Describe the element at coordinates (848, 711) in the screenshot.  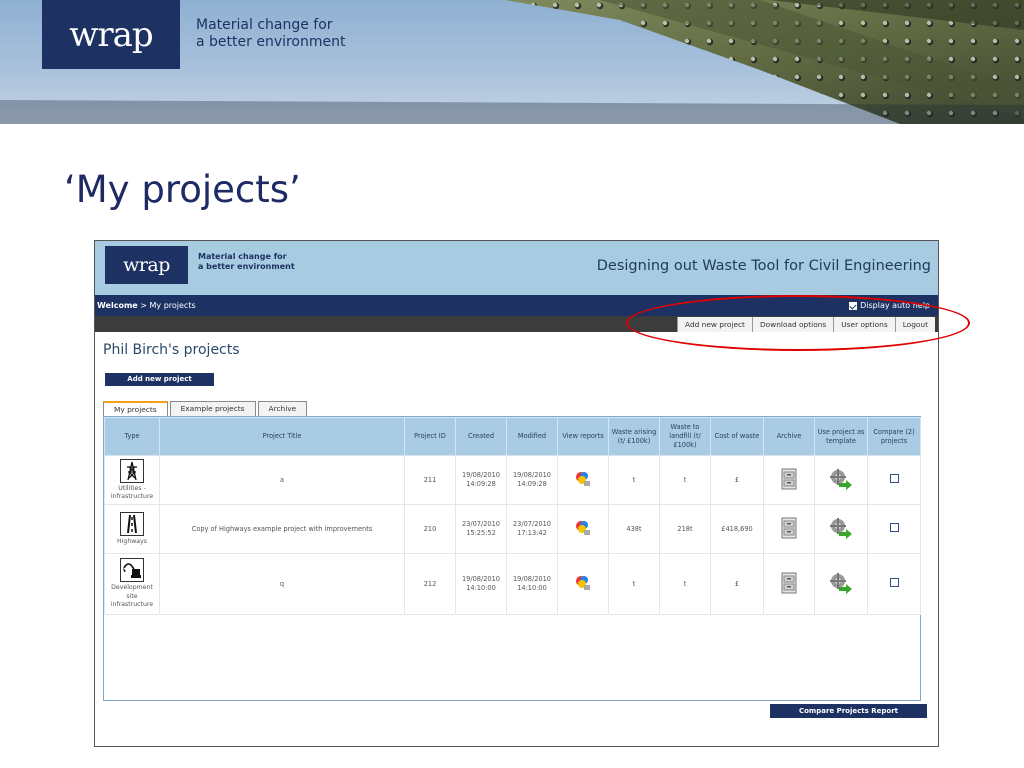
I see `compare-projects-report-button: Compare Projects Report` at that location.